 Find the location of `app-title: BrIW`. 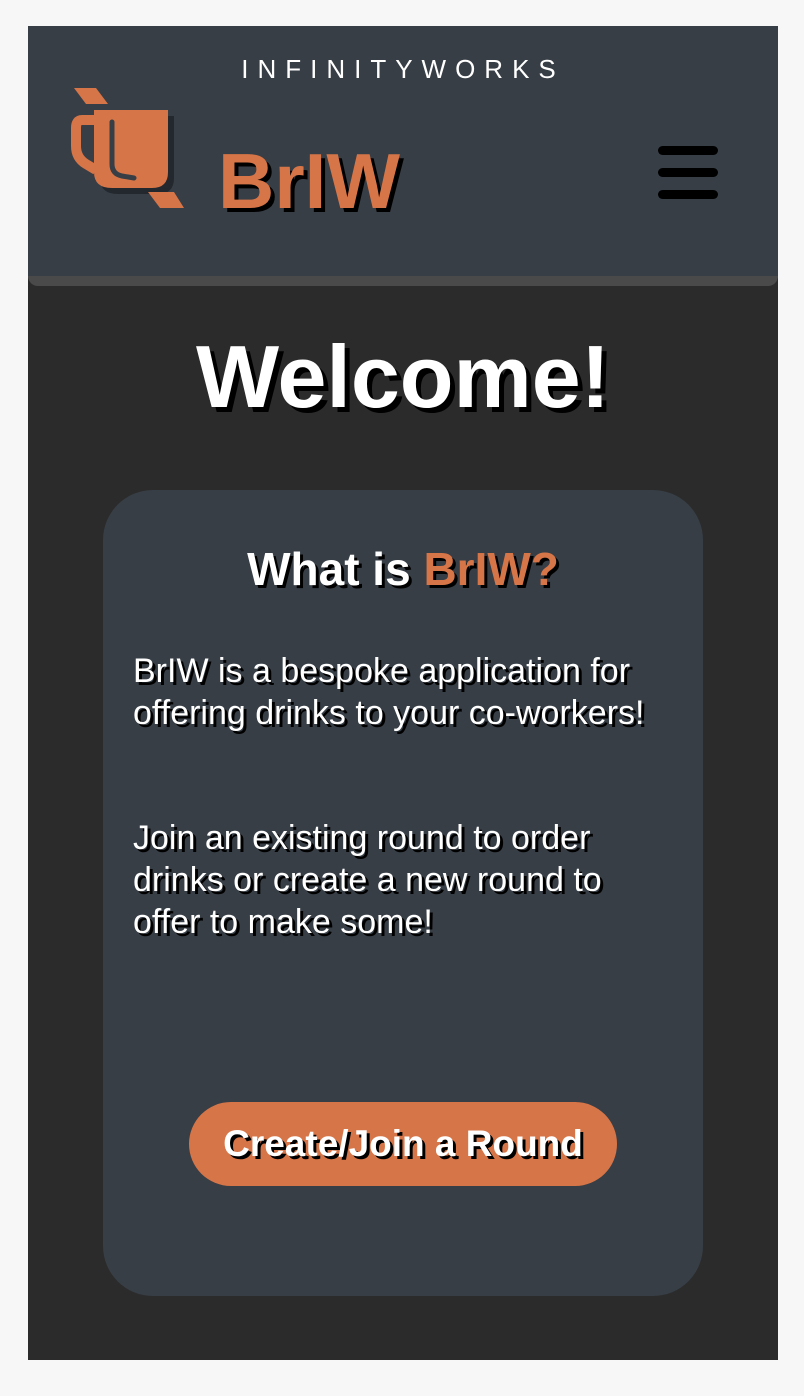

app-title: BrIW is located at coordinates (309, 181).